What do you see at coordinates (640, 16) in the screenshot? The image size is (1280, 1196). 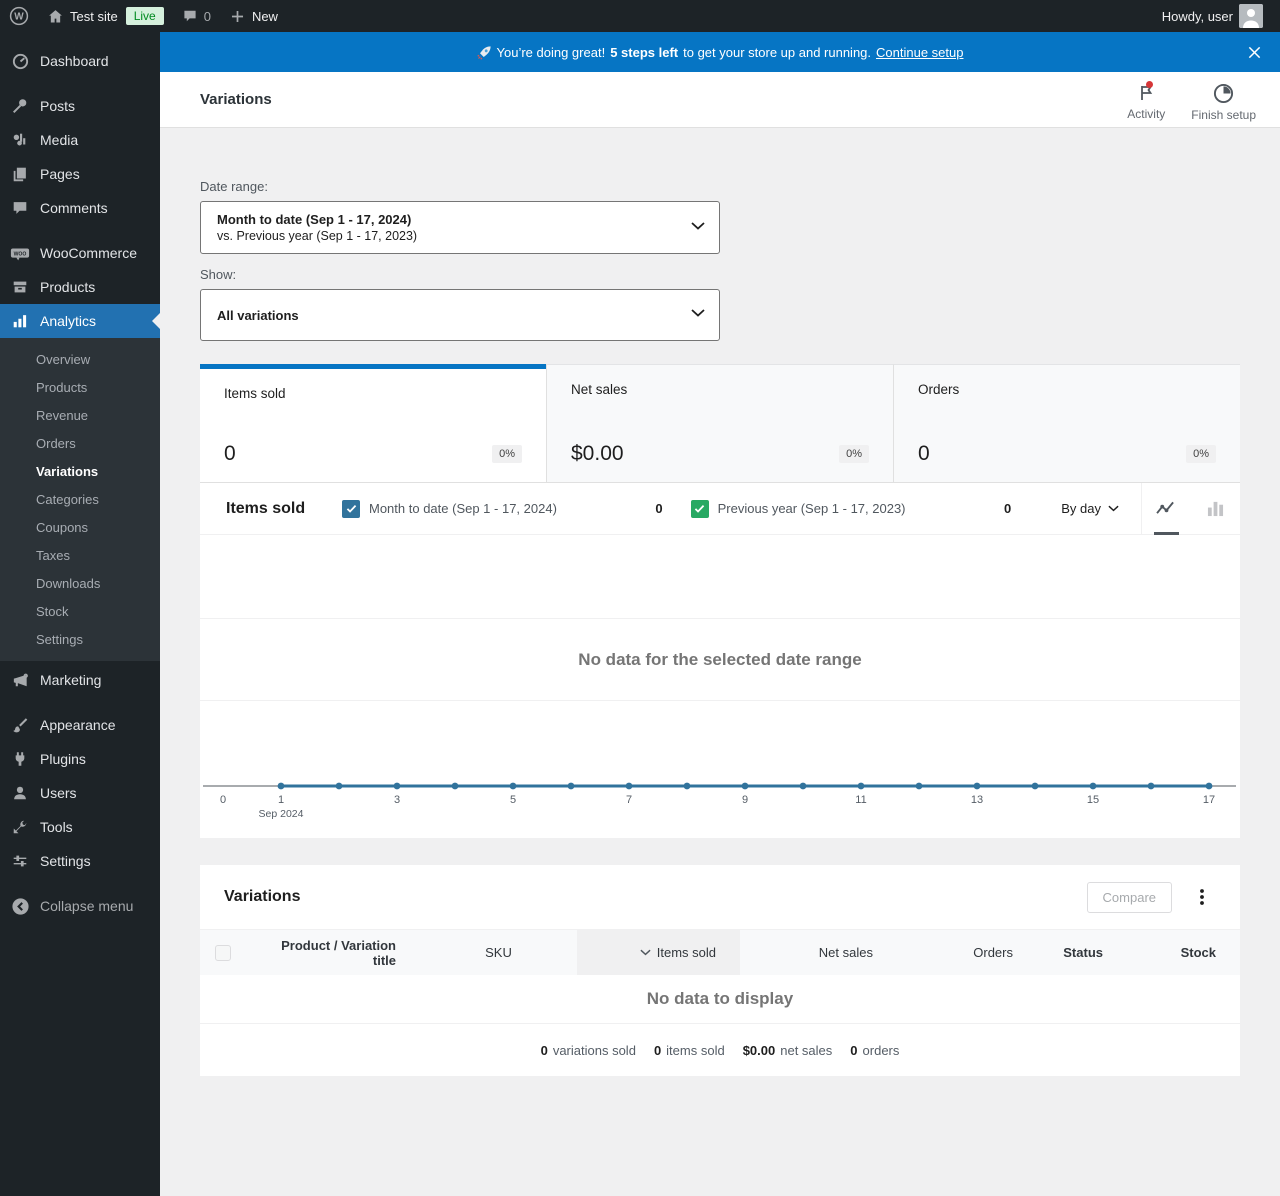 I see `admin-bar: W Test site Live 0 New Howdy, user` at bounding box center [640, 16].